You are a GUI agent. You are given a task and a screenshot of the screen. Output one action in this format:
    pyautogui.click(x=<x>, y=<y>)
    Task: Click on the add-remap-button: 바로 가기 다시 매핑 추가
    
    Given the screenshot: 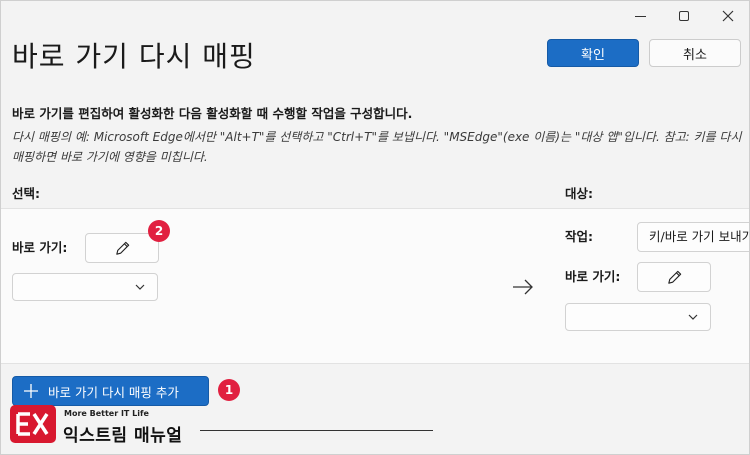 What is the action you would take?
    pyautogui.click(x=110, y=391)
    